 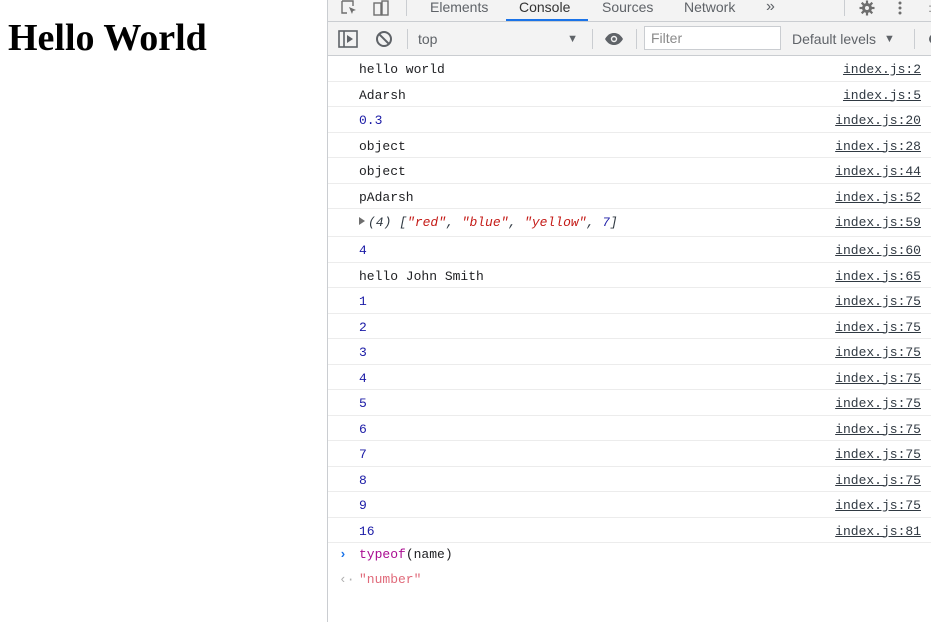 What do you see at coordinates (107, 38) in the screenshot?
I see `page-heading: Hello World` at bounding box center [107, 38].